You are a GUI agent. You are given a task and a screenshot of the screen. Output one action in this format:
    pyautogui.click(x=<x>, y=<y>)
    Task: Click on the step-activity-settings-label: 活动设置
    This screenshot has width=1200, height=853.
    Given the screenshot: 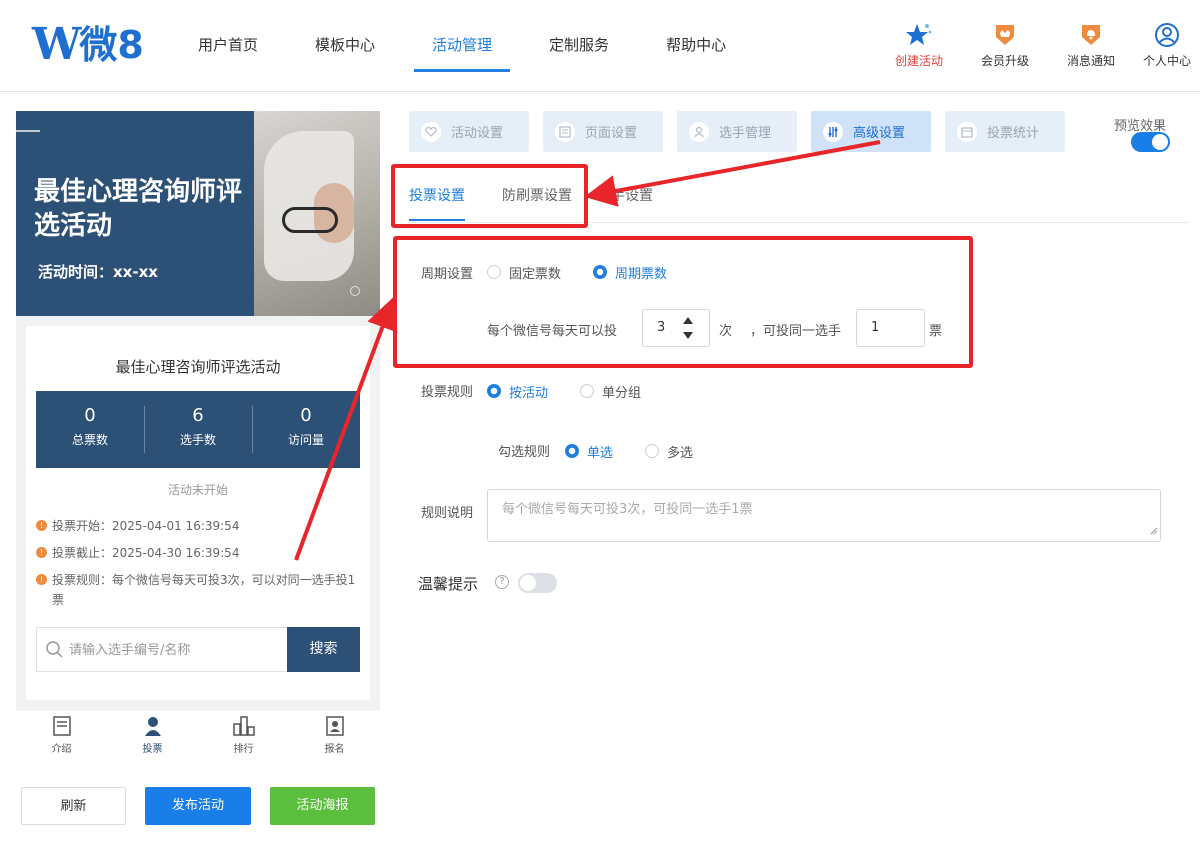 What is the action you would take?
    pyautogui.click(x=477, y=133)
    